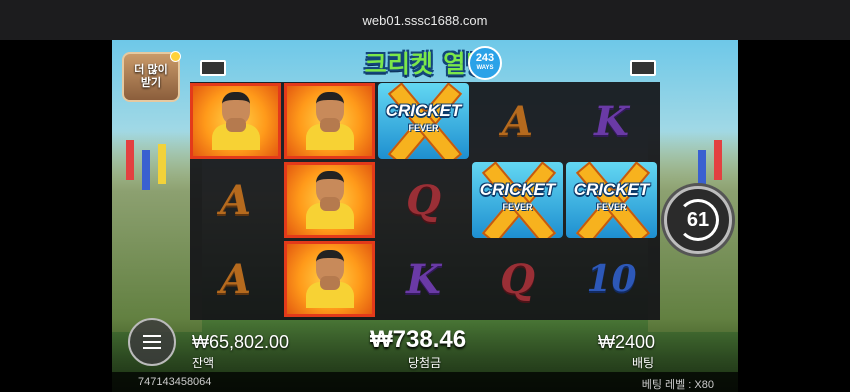  I want to click on promo-button: 더 많이 받기, so click(151, 76).